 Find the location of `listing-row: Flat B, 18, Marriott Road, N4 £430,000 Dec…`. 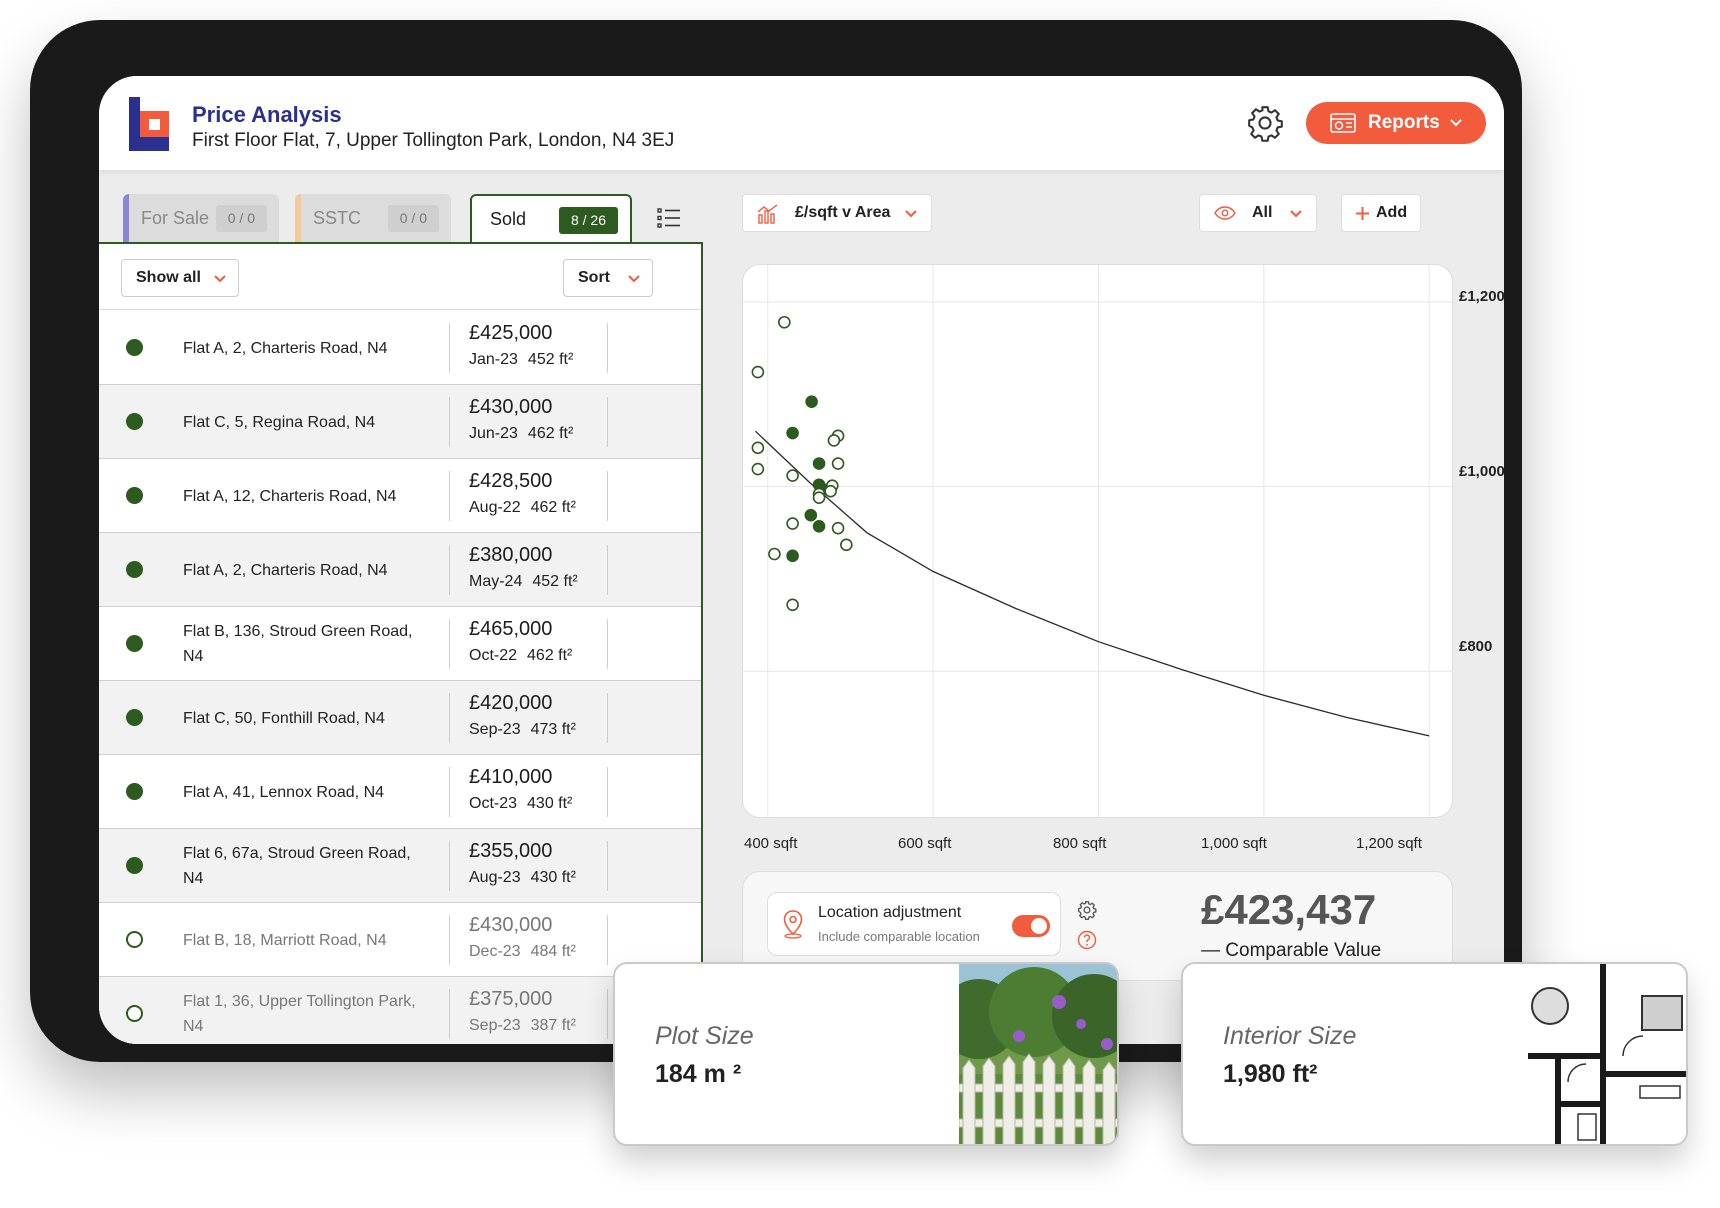

listing-row: Flat B, 18, Marriott Road, N4 £430,000 Dec… is located at coordinates (400, 940).